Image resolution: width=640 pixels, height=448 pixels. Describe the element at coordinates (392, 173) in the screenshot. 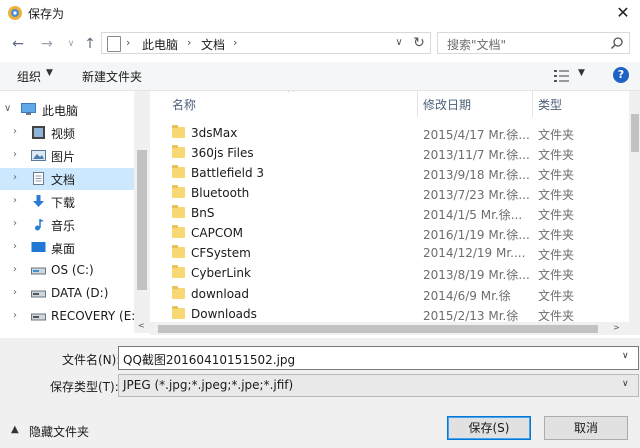

I see `list-item: Battlefield 3 2013/9/18 Mr.徐... 文件夹` at that location.